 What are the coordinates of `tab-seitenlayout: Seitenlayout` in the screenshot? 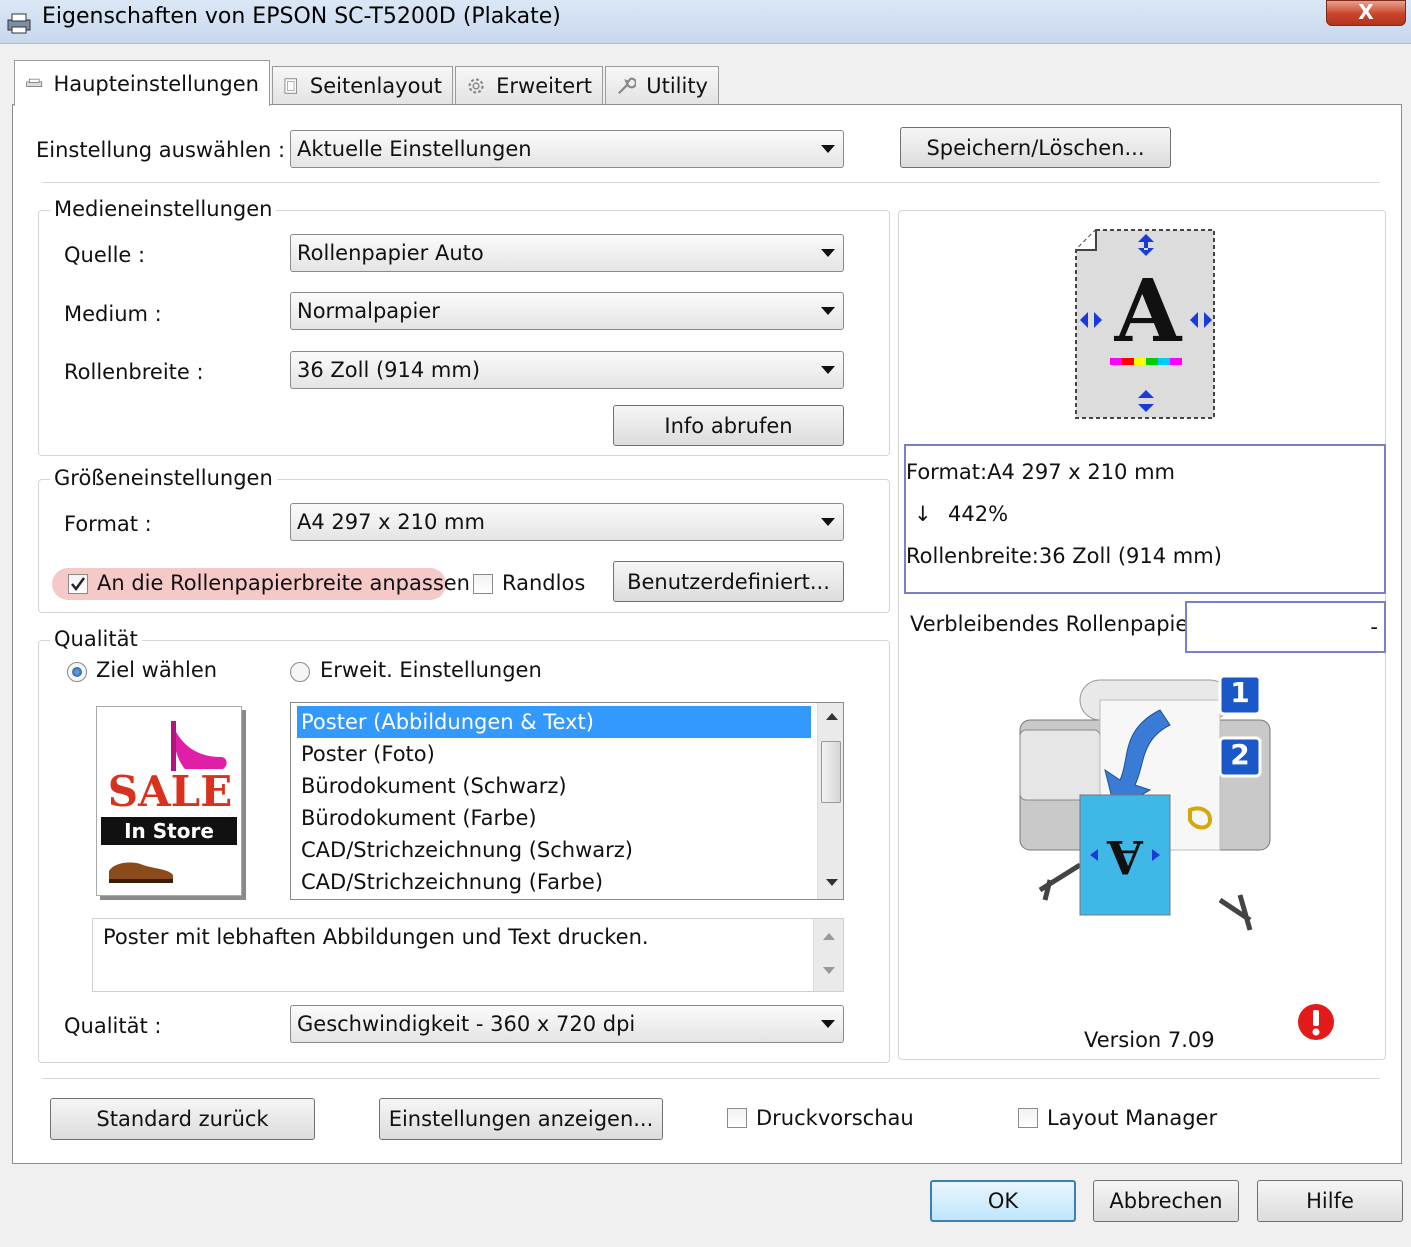 It's located at (362, 85).